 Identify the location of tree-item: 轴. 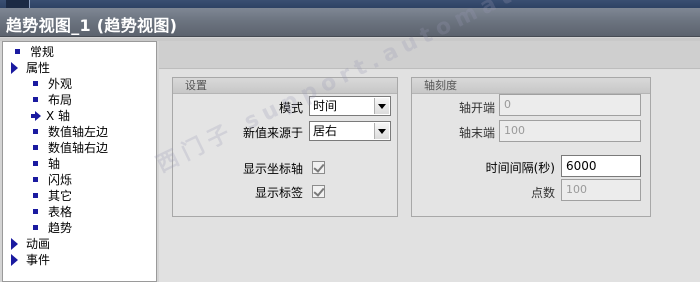
(46, 164).